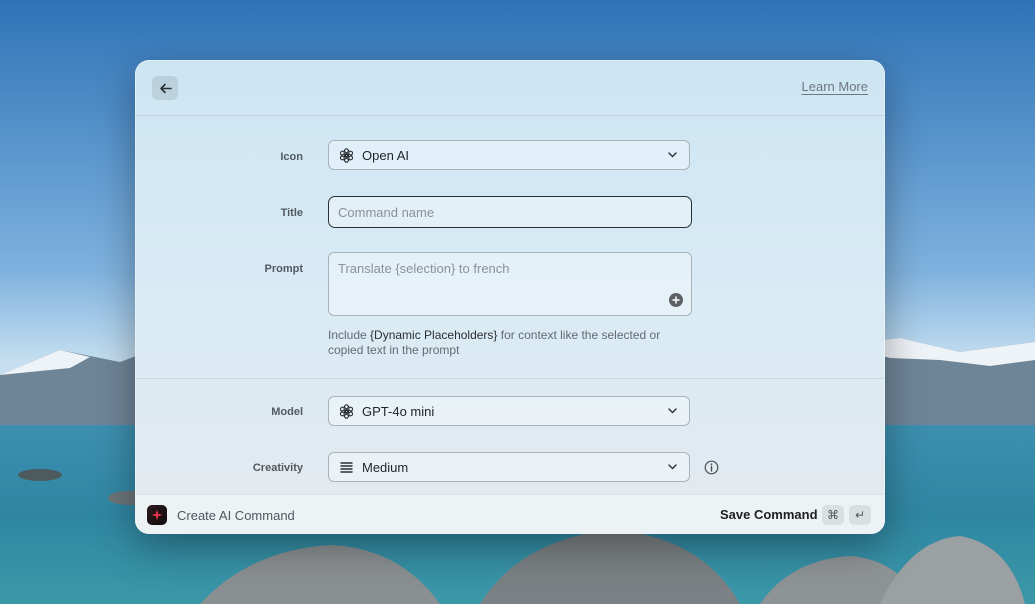 Image resolution: width=1035 pixels, height=604 pixels. Describe the element at coordinates (398, 411) in the screenshot. I see `model-select-value: GPT-4o mini` at that location.